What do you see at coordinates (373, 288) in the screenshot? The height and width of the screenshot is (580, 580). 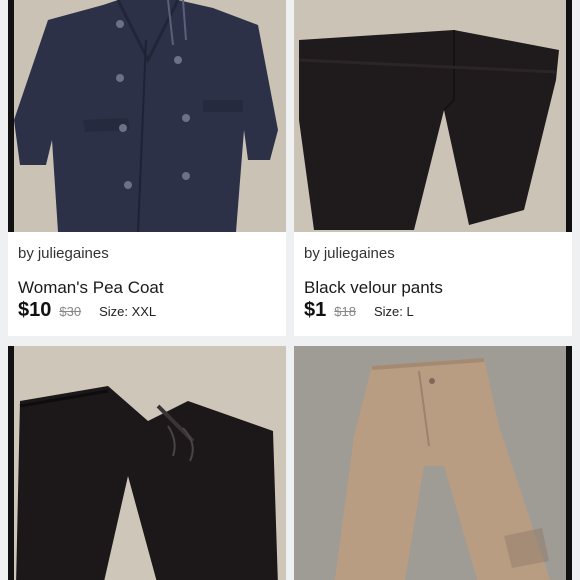 I see `listing-title: Black velour pants` at bounding box center [373, 288].